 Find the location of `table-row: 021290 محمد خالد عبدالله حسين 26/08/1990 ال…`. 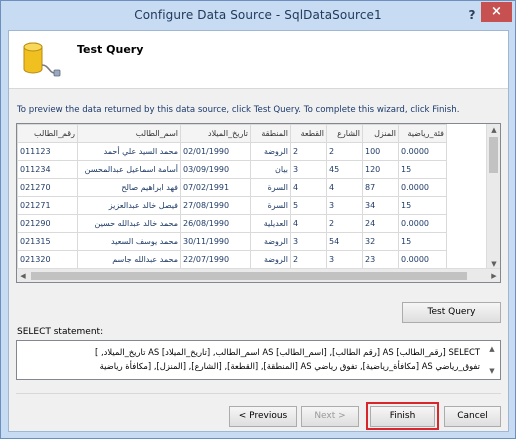

table-row: 021290 محمد خالد عبدالله حسين 26/08/1990 ال… is located at coordinates (232, 223).